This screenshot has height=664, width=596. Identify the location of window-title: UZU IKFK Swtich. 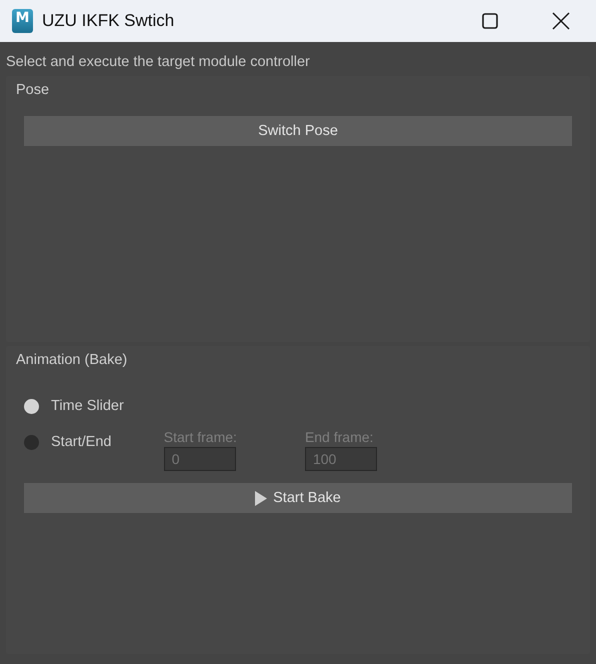
(108, 21).